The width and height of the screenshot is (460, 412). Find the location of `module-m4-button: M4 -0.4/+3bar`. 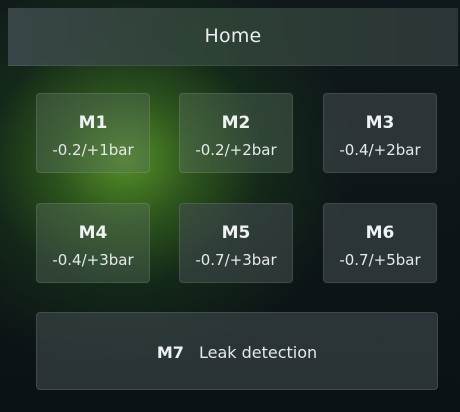

module-m4-button: M4 -0.4/+3bar is located at coordinates (93, 243).